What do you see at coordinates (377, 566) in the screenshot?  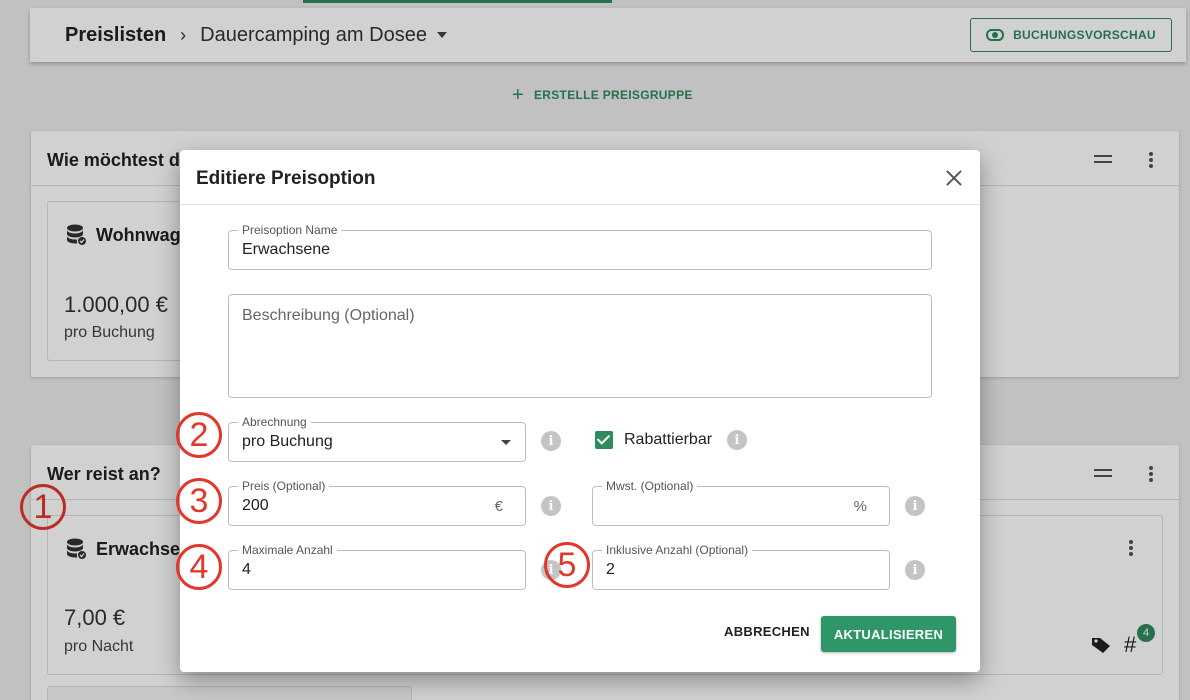 I see `max-count-field: Maximale Anzahl 4` at bounding box center [377, 566].